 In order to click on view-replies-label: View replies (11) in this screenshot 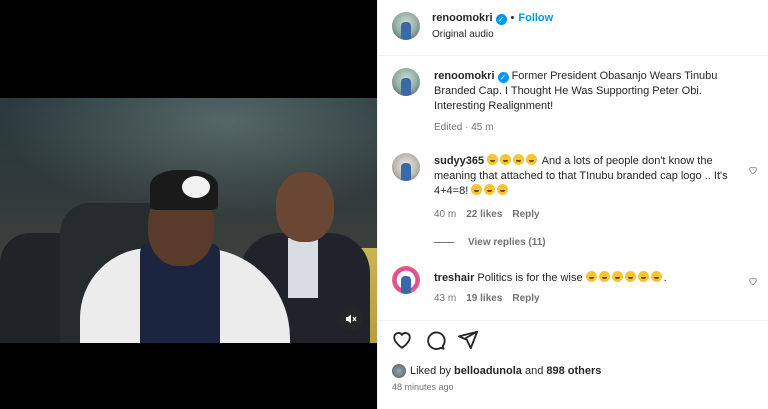, I will do `click(507, 242)`.